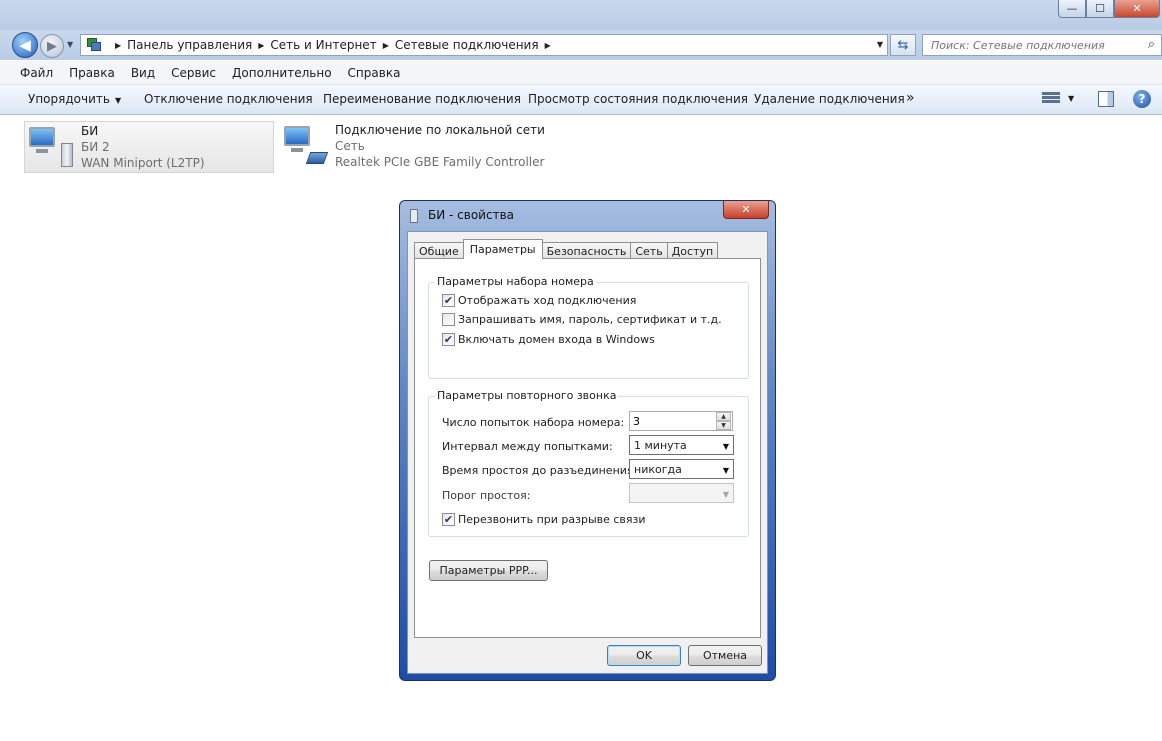  I want to click on window-controls: — ☐ ✕, so click(1109, 9).